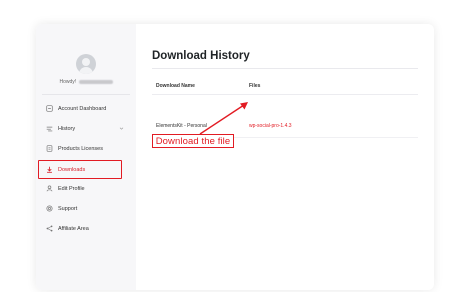 The height and width of the screenshot is (292, 474). I want to click on dashboard-icon, so click(49, 109).